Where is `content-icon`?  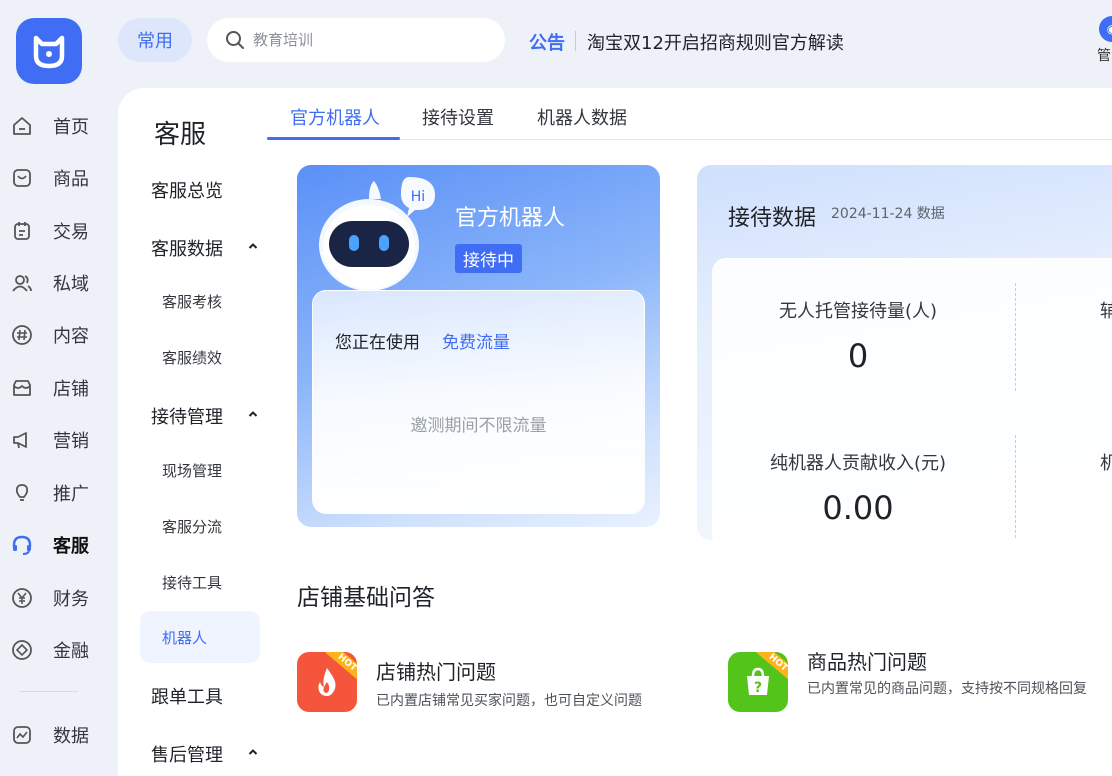
content-icon is located at coordinates (22, 335).